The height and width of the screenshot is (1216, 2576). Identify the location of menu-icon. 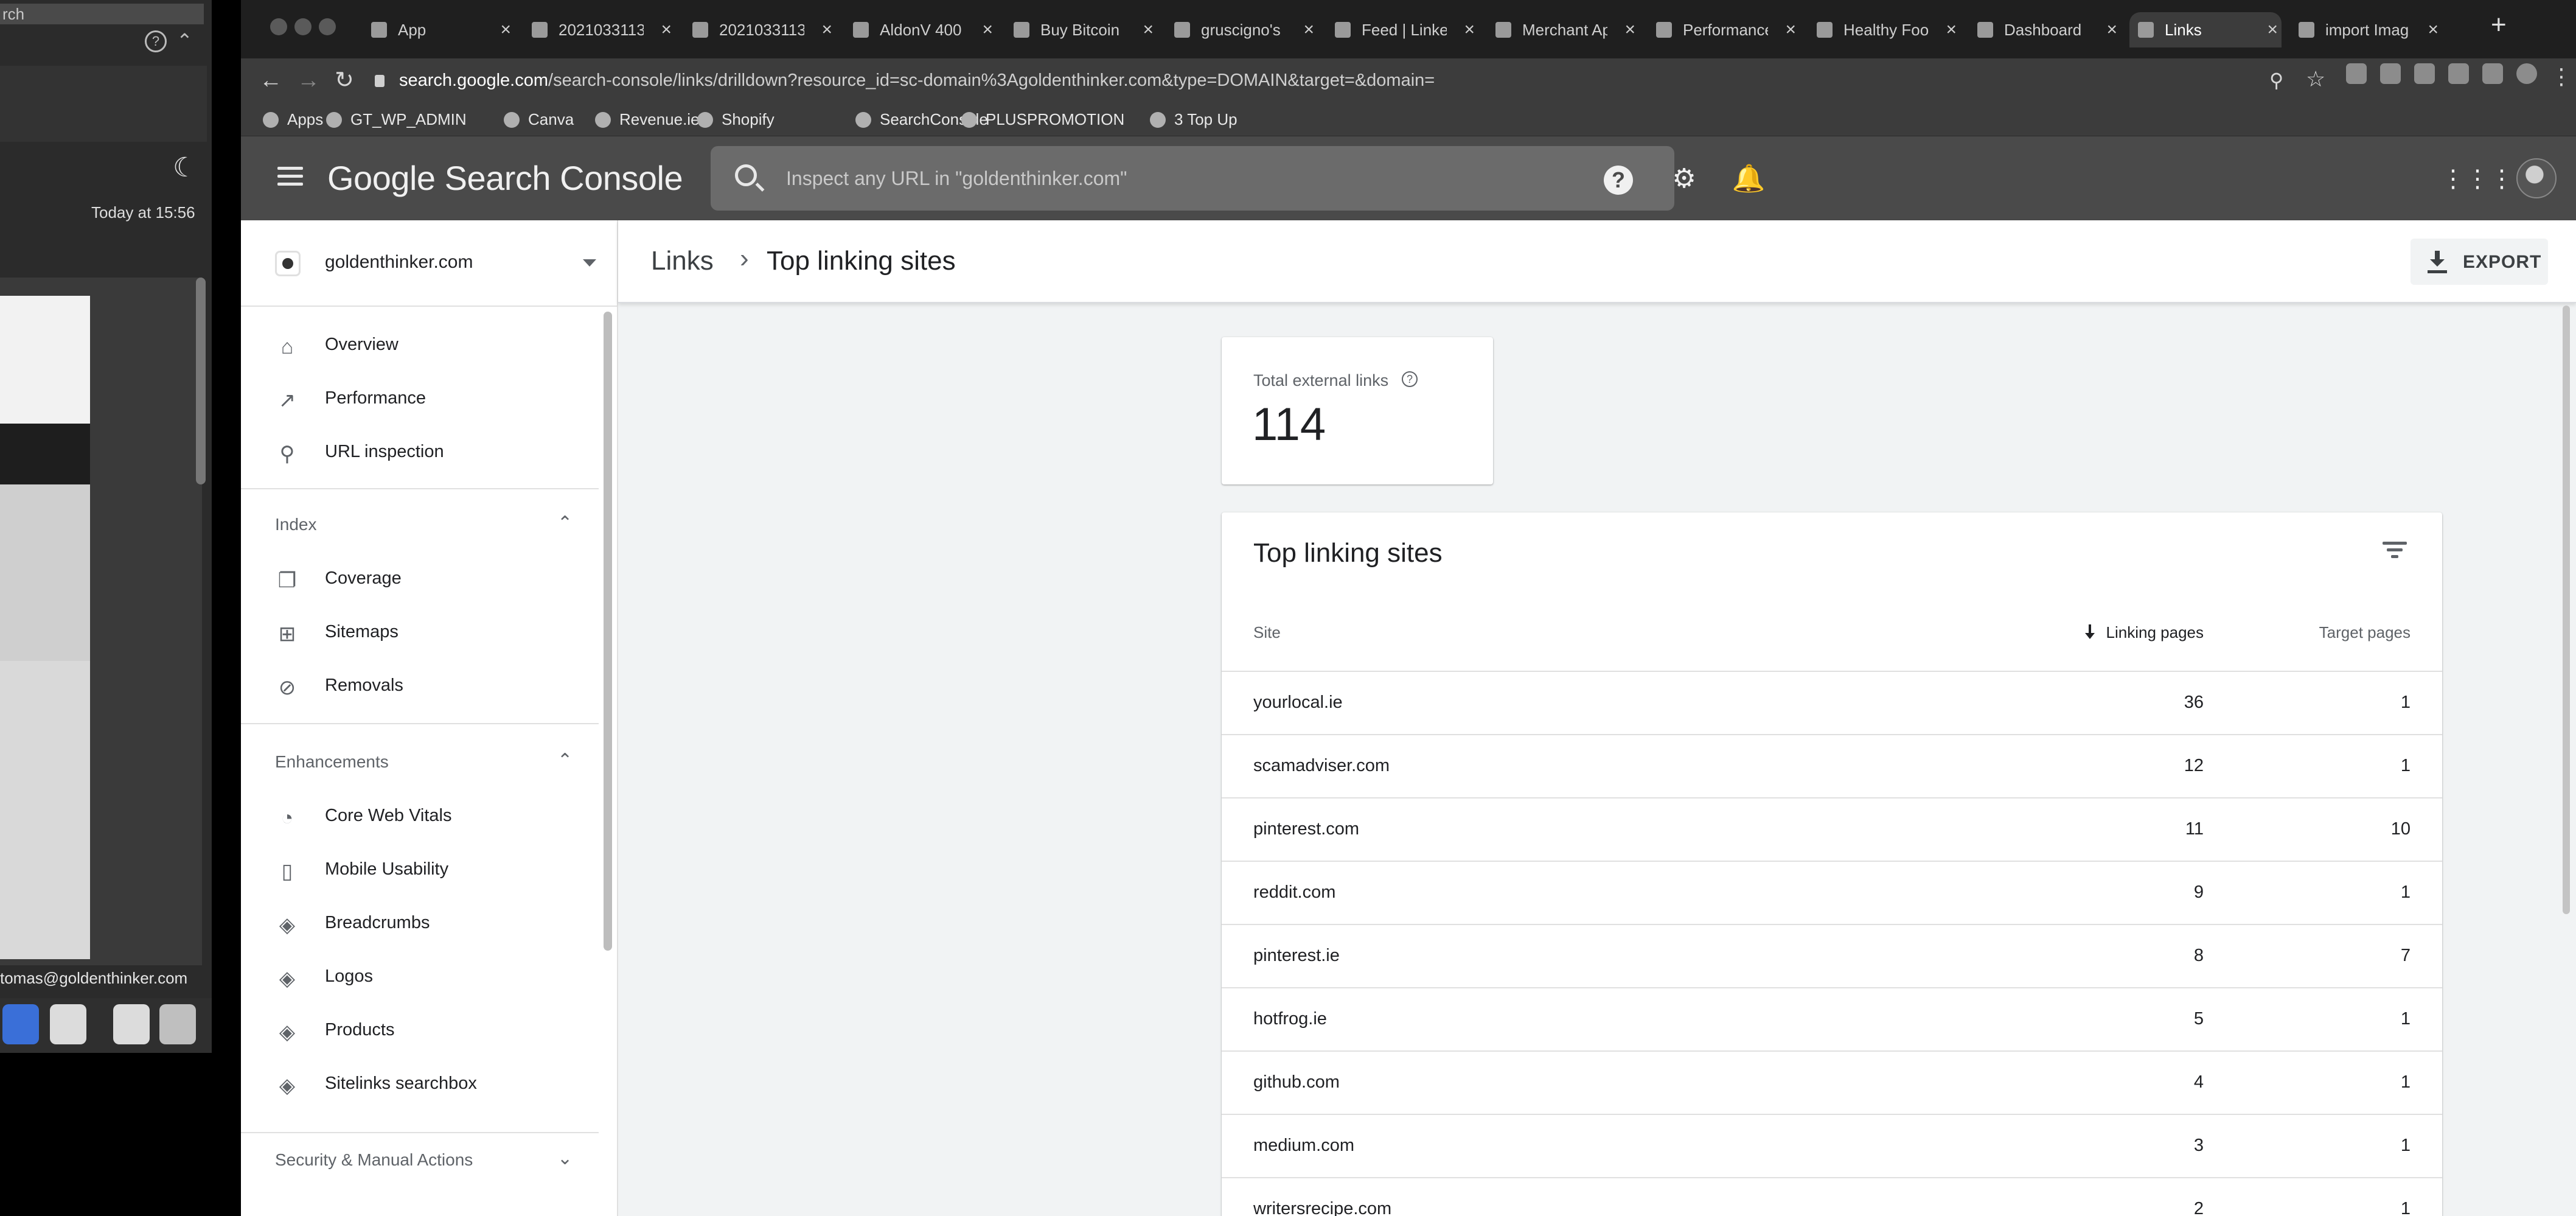
(290, 179).